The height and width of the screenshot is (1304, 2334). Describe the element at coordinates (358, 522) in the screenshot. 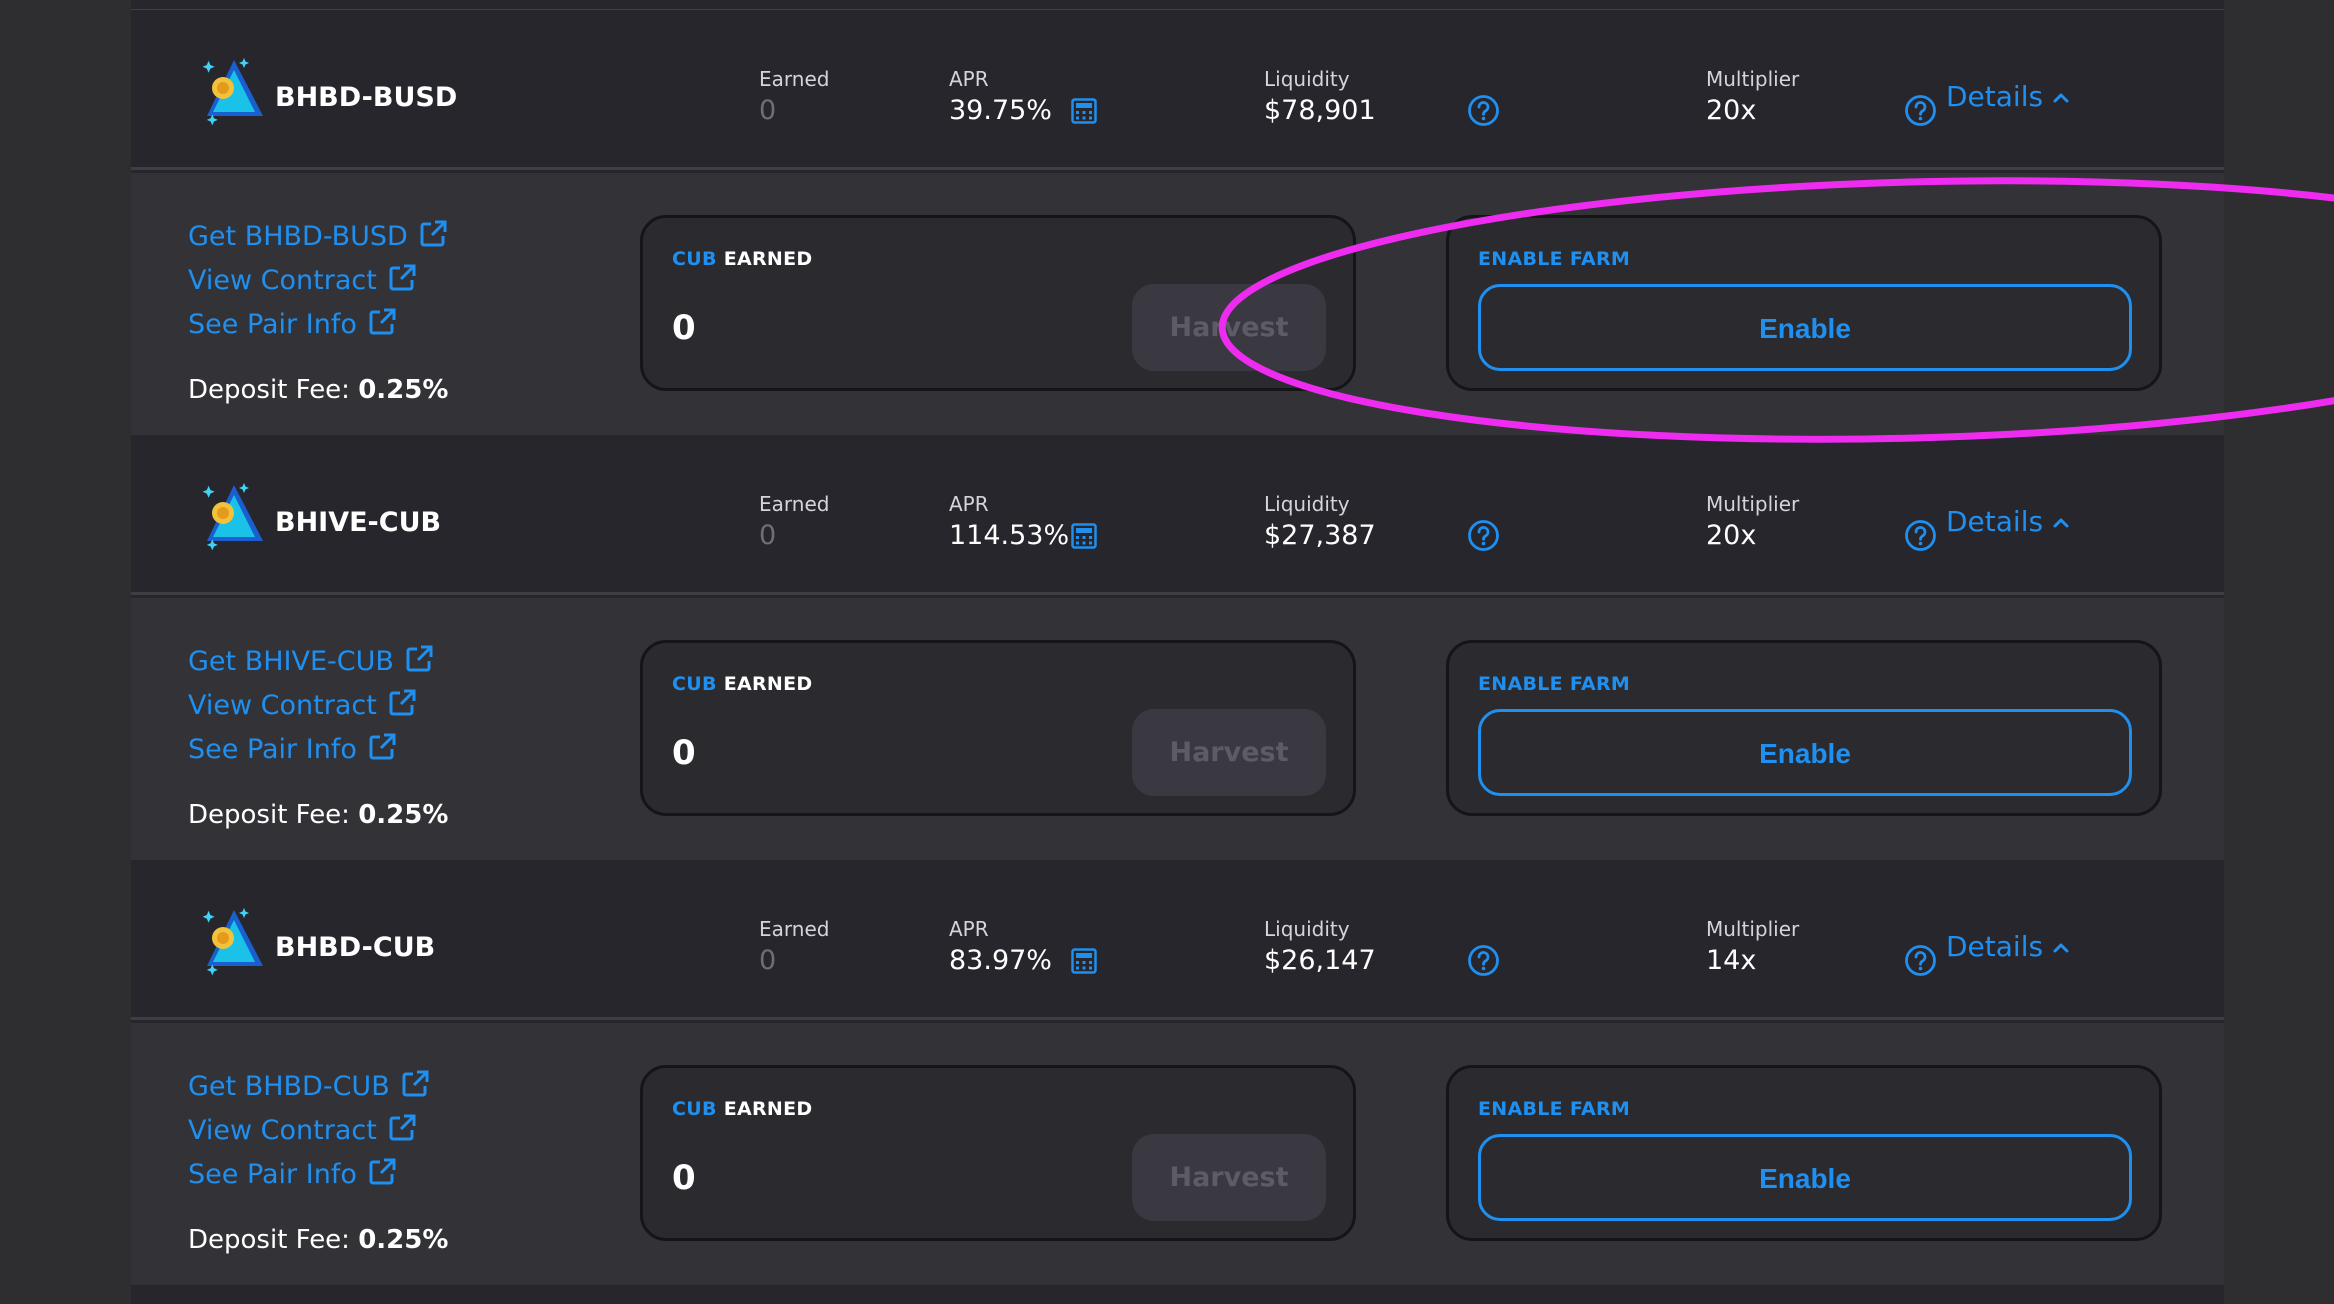

I see `pair-name: BHIVE-CUB` at that location.